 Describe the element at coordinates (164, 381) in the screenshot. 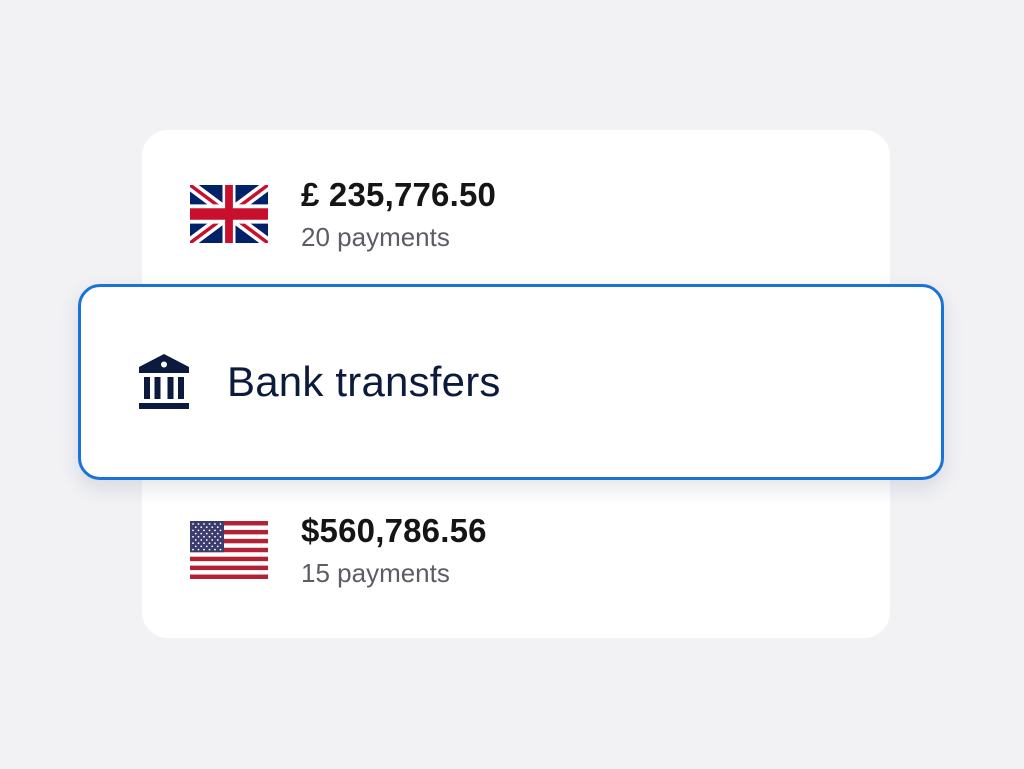

I see `bank-icon` at that location.